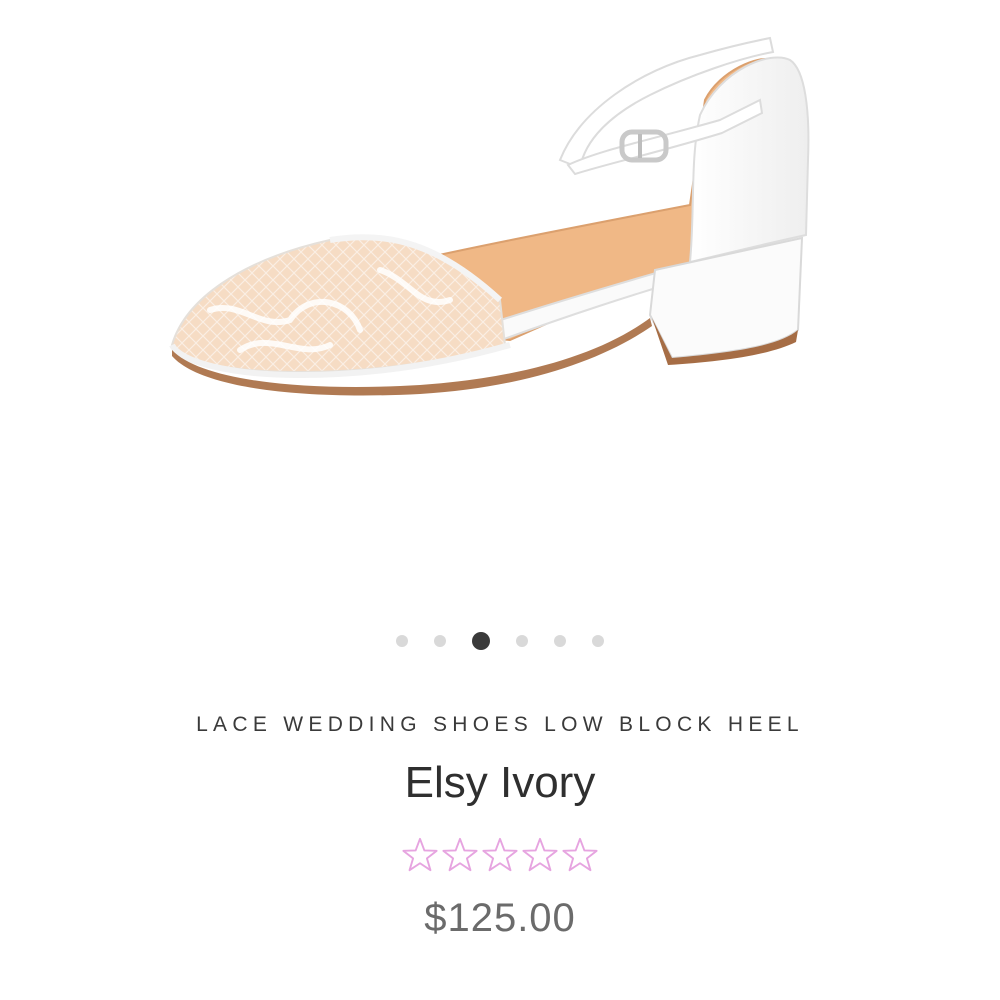  Describe the element at coordinates (500, 641) in the screenshot. I see `image-carousel-pagination` at that location.